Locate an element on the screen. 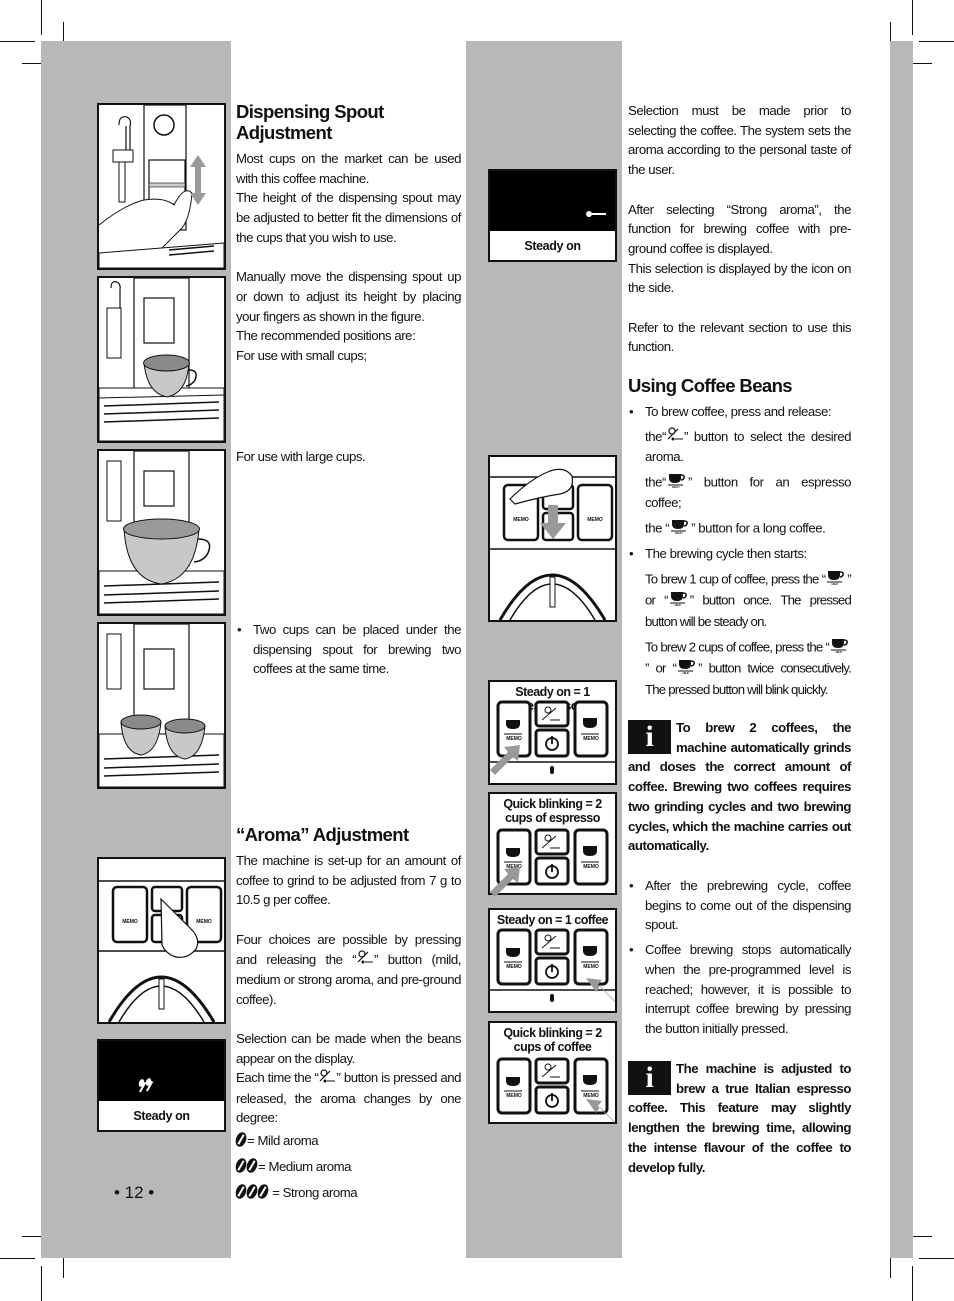  figure-espresso-button-press: MEMO MEMO is located at coordinates (552, 538).